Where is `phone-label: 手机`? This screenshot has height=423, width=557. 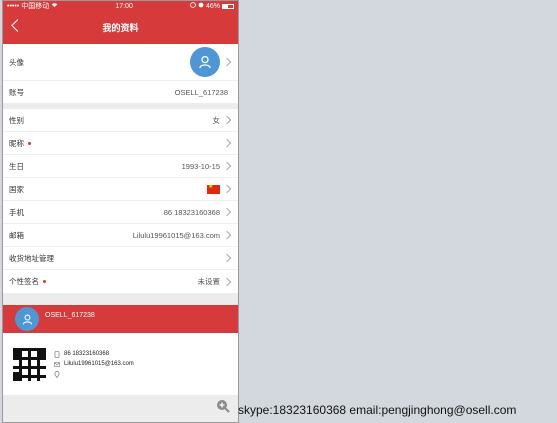 phone-label: 手机 is located at coordinates (16, 212).